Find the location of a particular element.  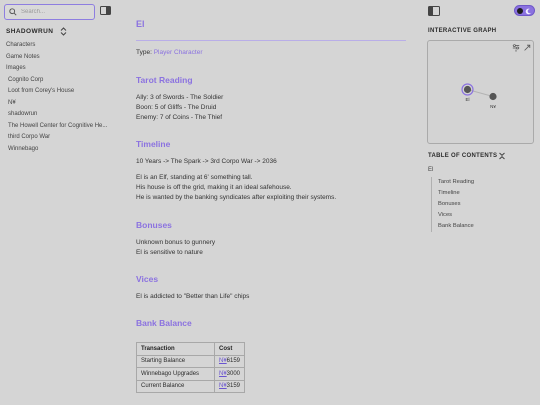

cost-cell: N¥3000 is located at coordinates (229, 374).